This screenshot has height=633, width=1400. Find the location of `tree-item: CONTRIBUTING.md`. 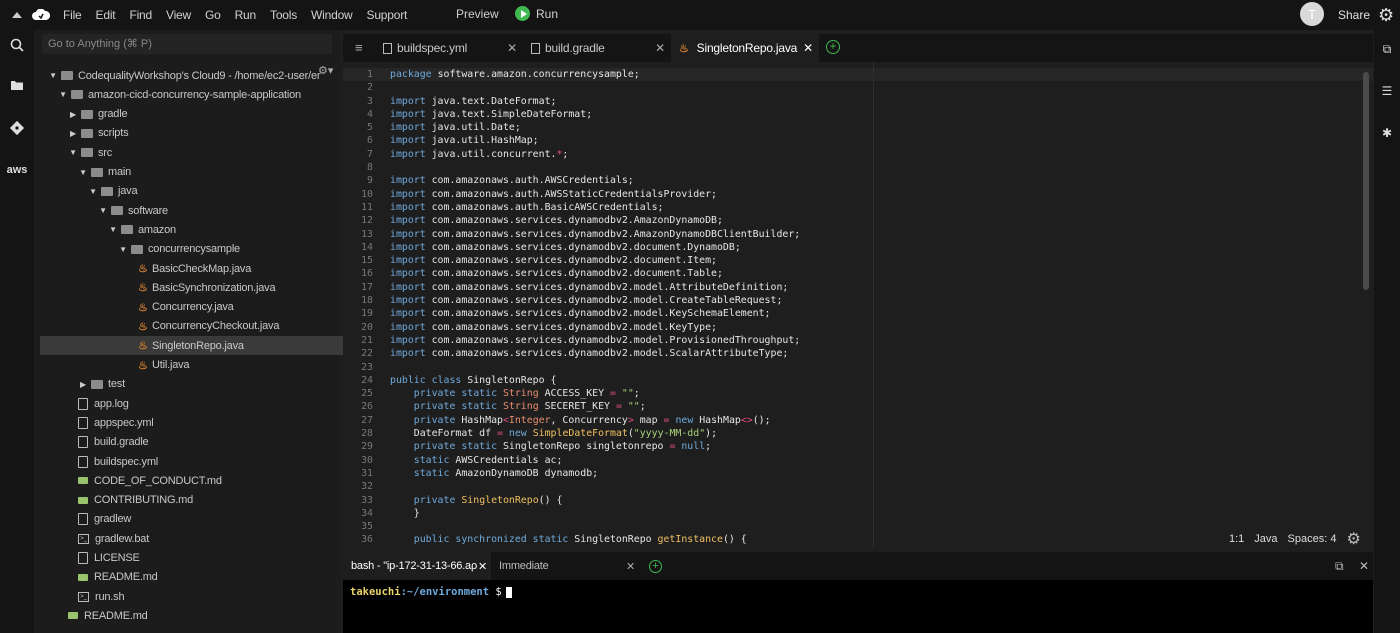

tree-item: CONTRIBUTING.md is located at coordinates (204, 500).